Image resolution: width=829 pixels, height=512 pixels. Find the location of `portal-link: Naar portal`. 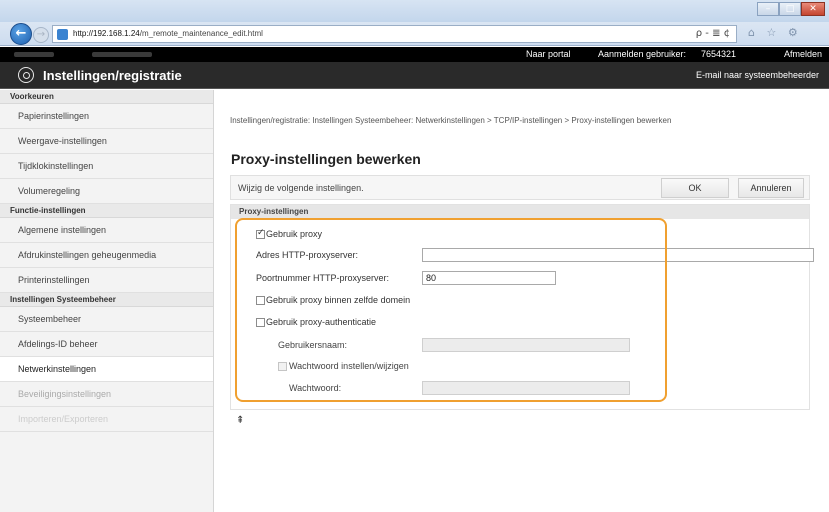

portal-link: Naar portal is located at coordinates (548, 54).